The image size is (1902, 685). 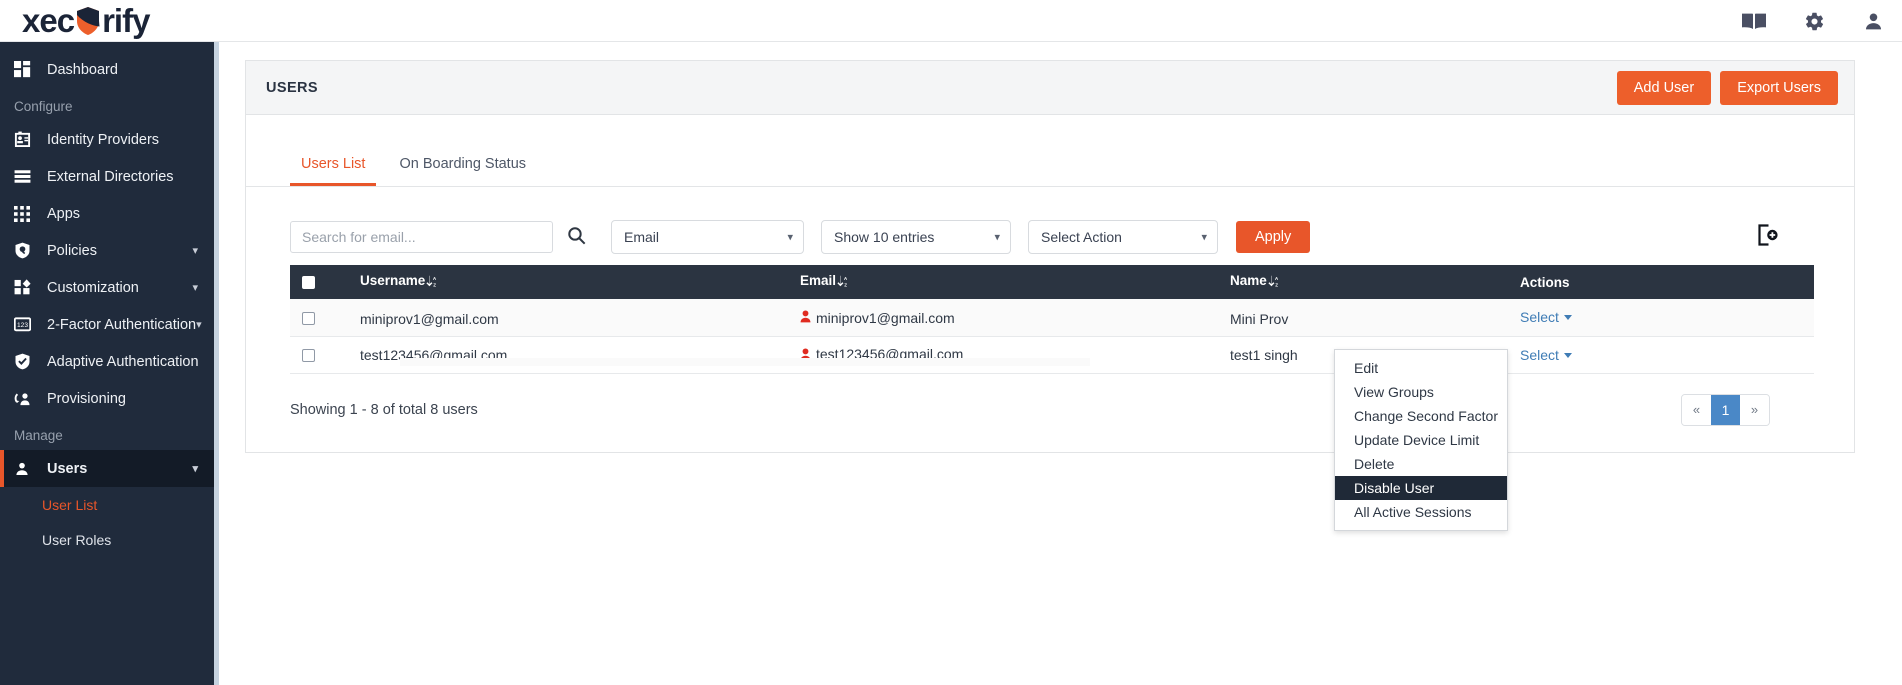 I want to click on card-header-actions: Add User Export Users, so click(x=1727, y=87).